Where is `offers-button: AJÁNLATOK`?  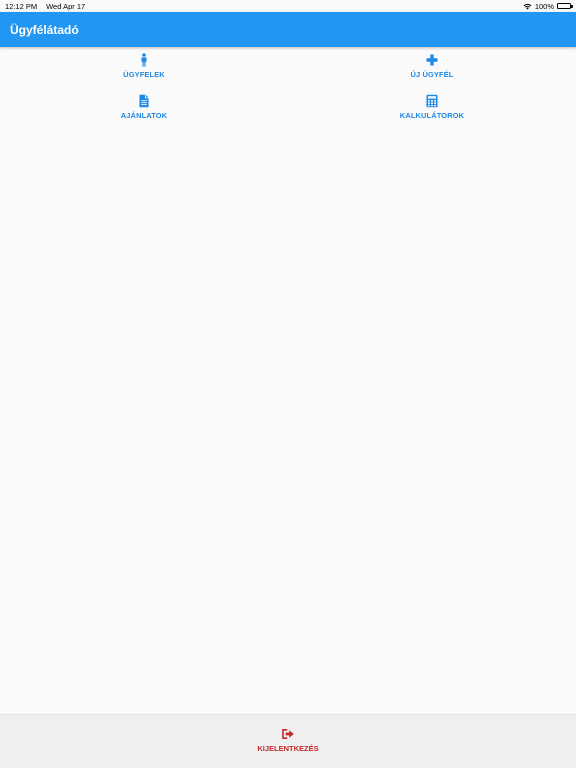
offers-button: AJÁNLATOK is located at coordinates (144, 109).